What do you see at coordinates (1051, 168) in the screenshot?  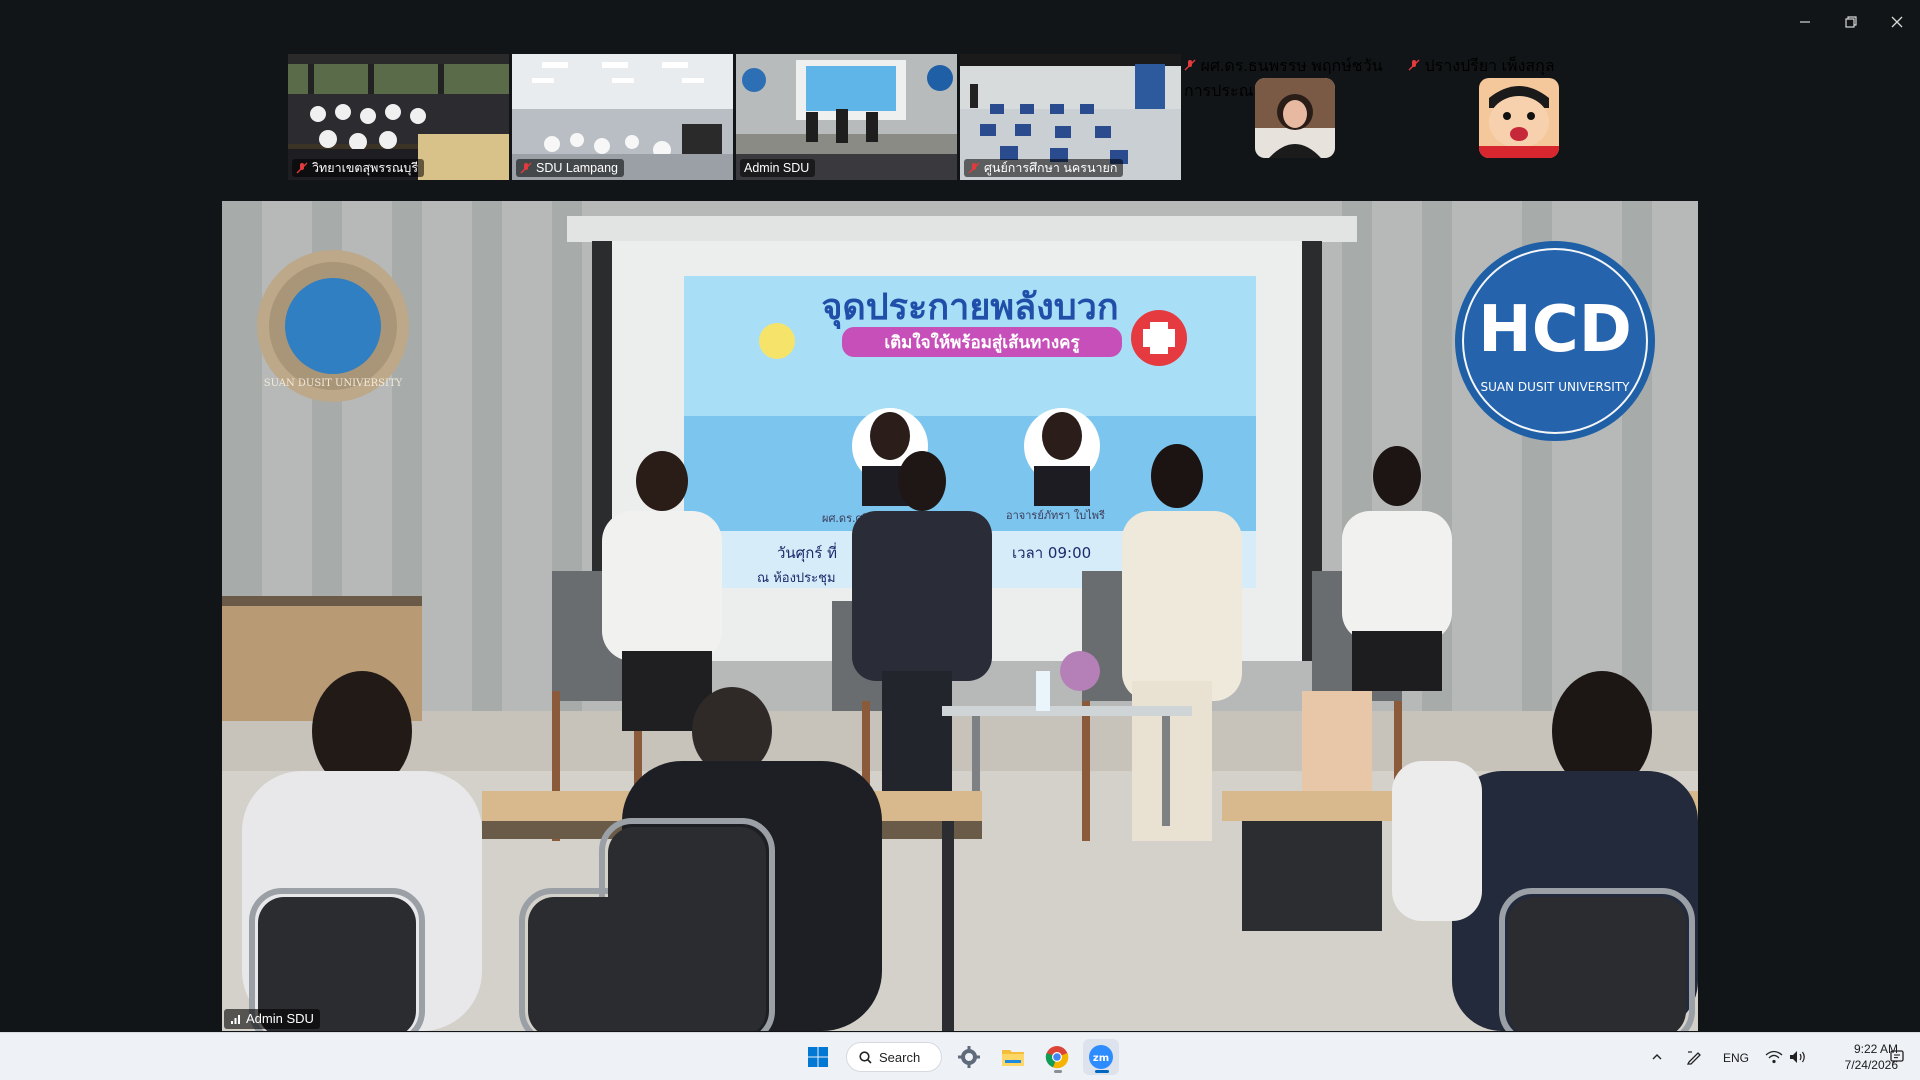 I see `participant-name-text: ศูนย์การศึกษา นครนายก` at bounding box center [1051, 168].